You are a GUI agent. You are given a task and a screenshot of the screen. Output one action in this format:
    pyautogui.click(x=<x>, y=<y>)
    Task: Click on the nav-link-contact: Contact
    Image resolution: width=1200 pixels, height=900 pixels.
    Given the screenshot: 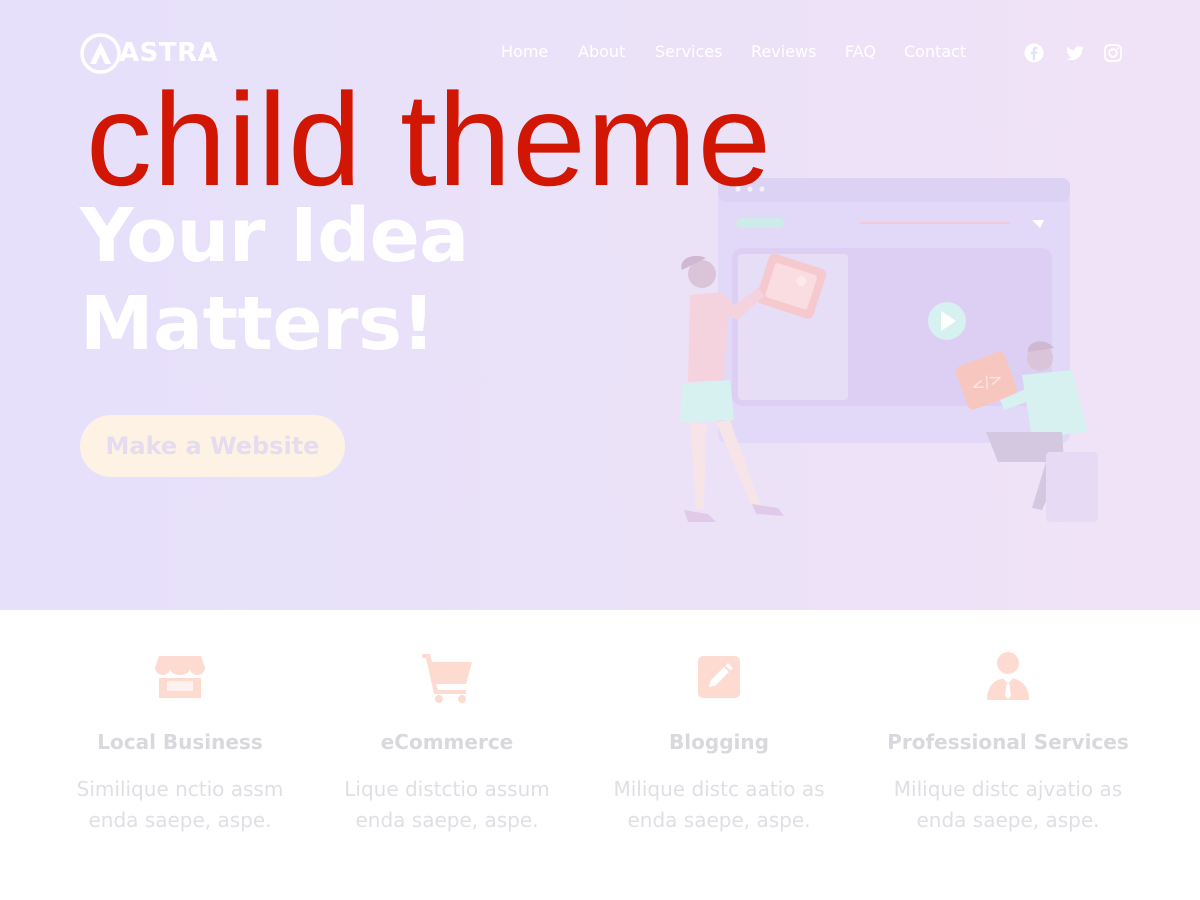 What is the action you would take?
    pyautogui.click(x=935, y=51)
    